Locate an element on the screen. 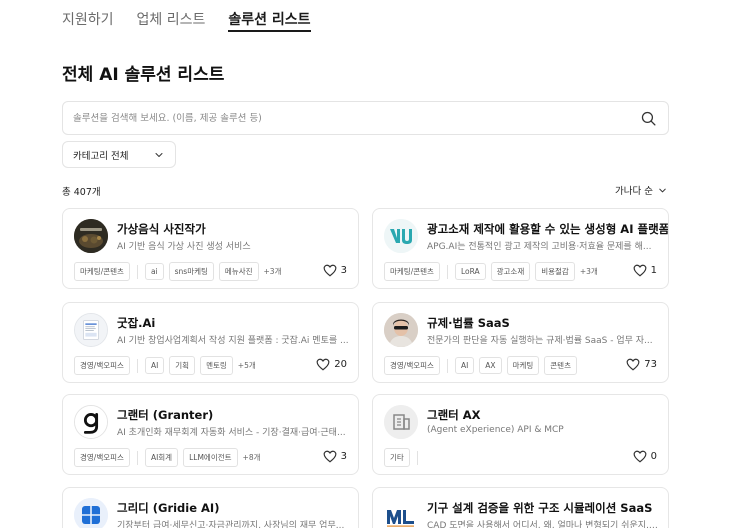 The image size is (740, 528). tag: 마케팅 is located at coordinates (523, 365).